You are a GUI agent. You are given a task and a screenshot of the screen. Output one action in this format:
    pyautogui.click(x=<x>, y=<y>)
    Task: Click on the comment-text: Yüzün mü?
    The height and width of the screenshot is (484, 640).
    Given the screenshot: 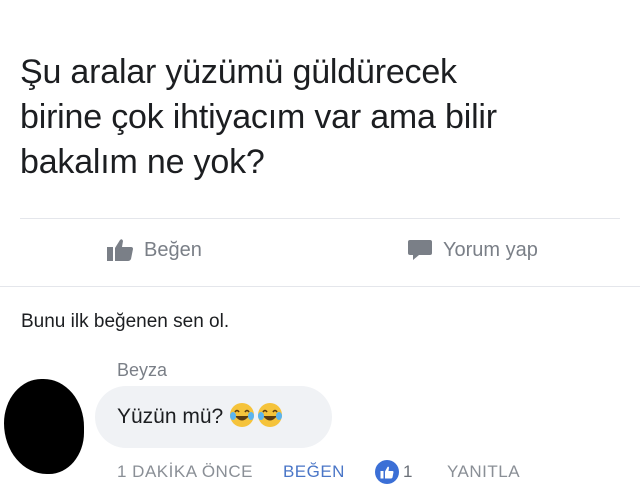 What is the action you would take?
    pyautogui.click(x=170, y=416)
    